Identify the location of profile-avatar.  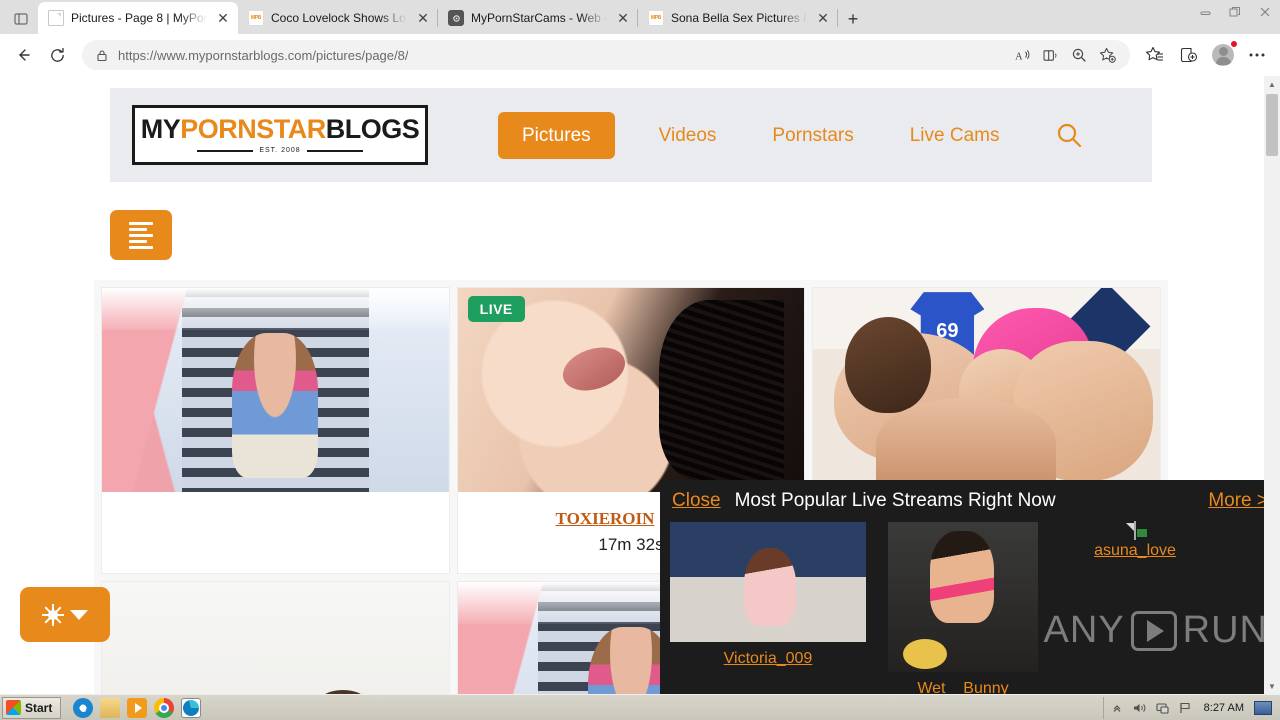
(1223, 55).